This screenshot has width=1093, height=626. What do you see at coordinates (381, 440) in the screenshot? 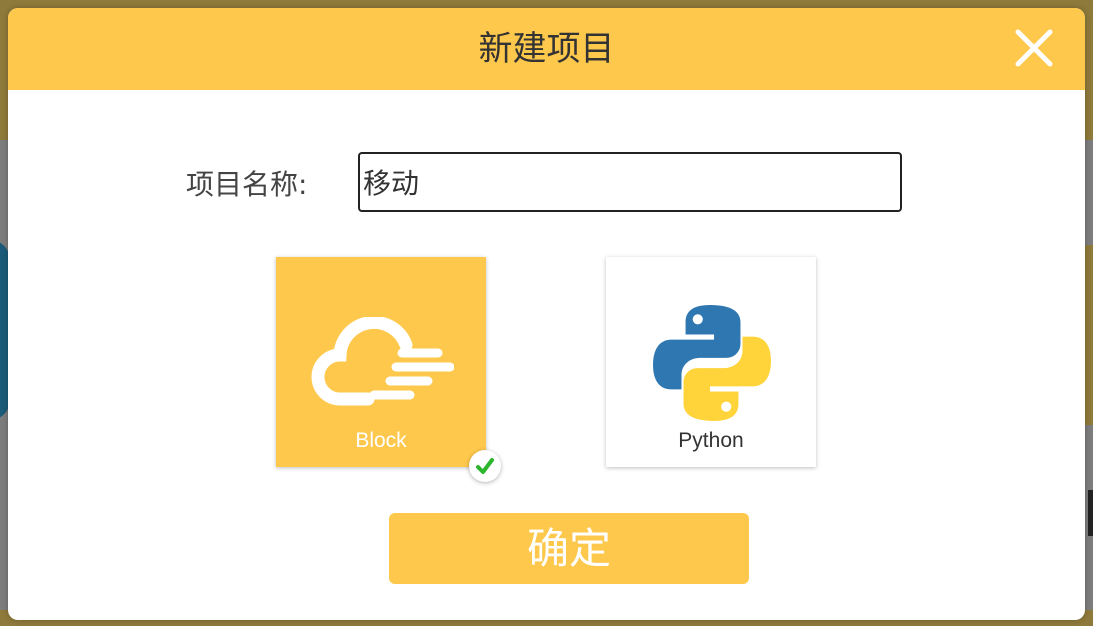
I see `block-label: Block` at bounding box center [381, 440].